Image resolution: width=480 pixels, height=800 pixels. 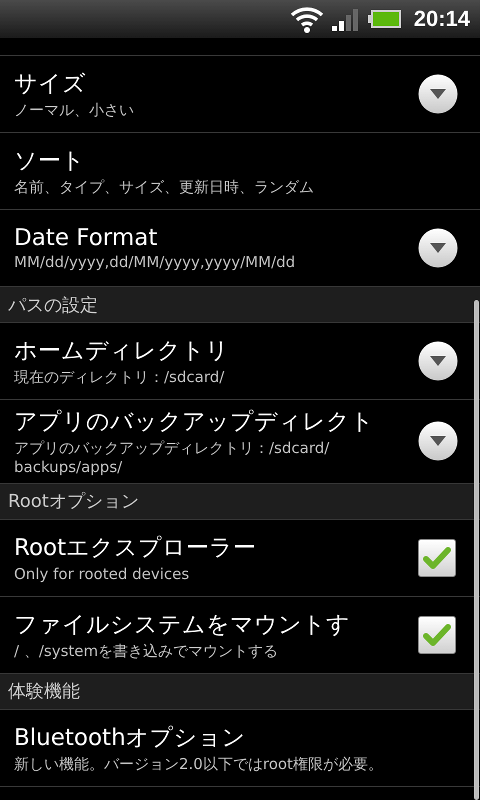 I want to click on item-summary: / 、/systemを書き込みでマウントする, so click(x=147, y=651).